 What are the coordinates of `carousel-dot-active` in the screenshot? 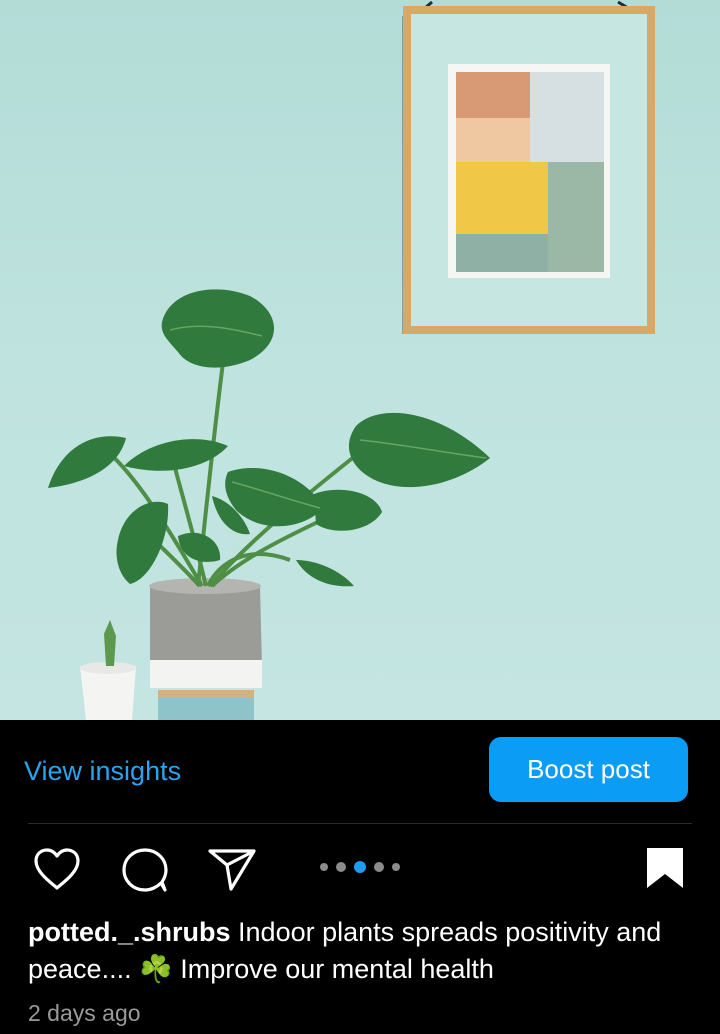 It's located at (360, 867).